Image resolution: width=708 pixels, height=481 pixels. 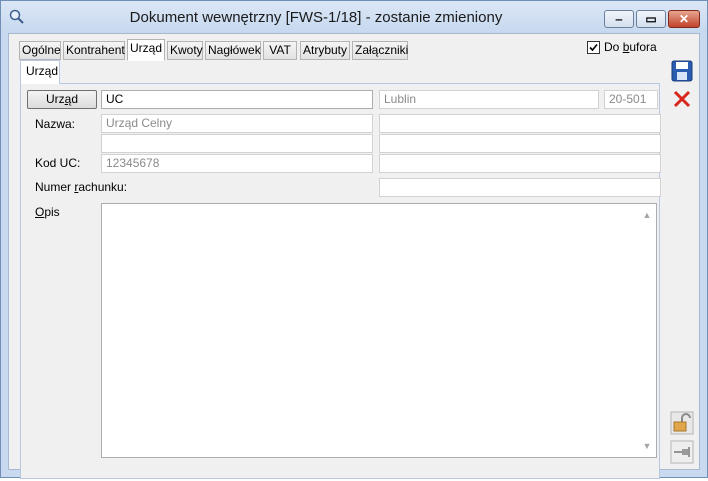 I want to click on pin-button, so click(x=682, y=452).